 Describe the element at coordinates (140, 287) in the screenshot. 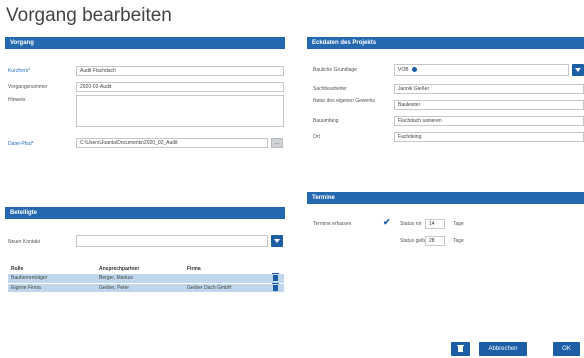

I see `cell-ansprechpartner: Gerber, Peter` at that location.